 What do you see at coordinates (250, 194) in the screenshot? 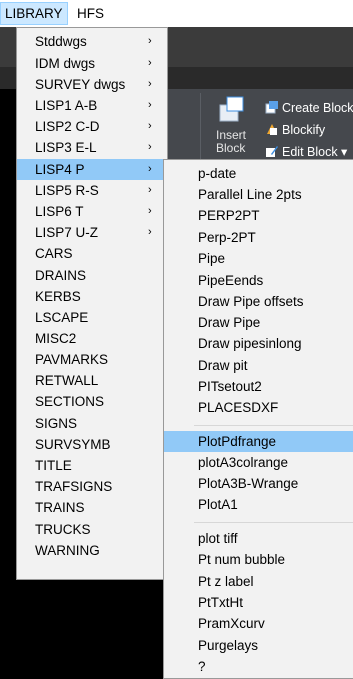
I see `menu-item-label: Parallel Line 2pts` at bounding box center [250, 194].